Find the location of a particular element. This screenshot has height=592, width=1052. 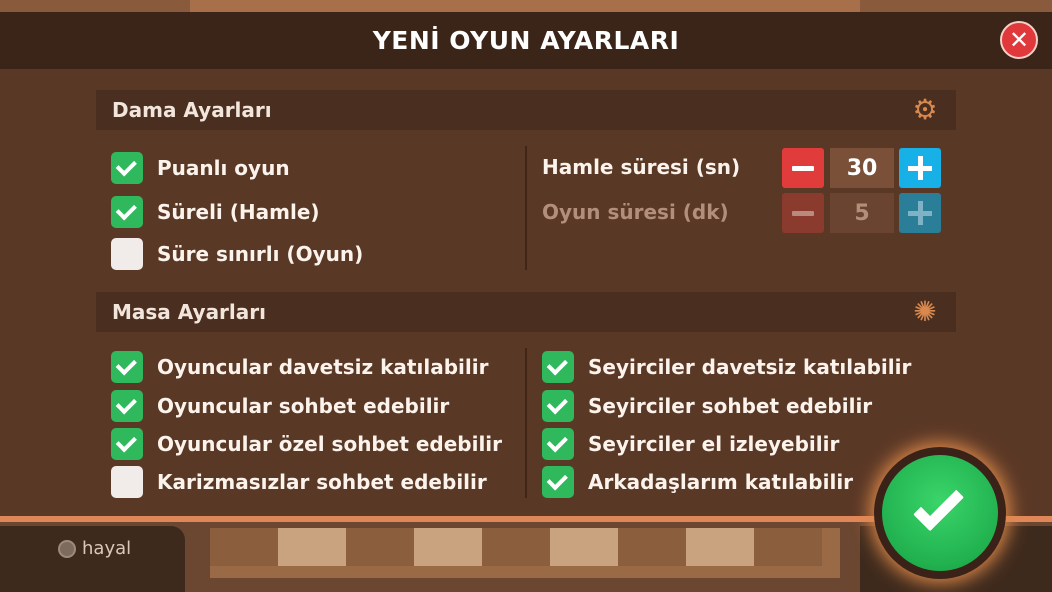

move-time-value: 30 is located at coordinates (862, 168).